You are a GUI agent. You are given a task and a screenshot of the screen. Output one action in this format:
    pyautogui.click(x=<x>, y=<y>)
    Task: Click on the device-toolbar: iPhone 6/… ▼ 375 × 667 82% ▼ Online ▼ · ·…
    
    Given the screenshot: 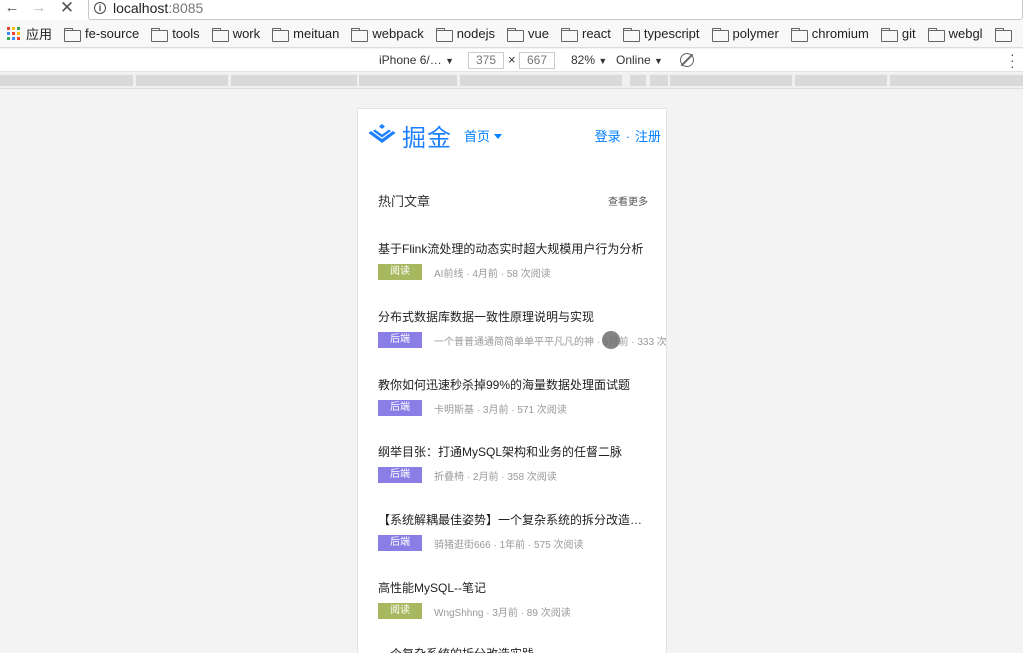 What is the action you would take?
    pyautogui.click(x=511, y=60)
    